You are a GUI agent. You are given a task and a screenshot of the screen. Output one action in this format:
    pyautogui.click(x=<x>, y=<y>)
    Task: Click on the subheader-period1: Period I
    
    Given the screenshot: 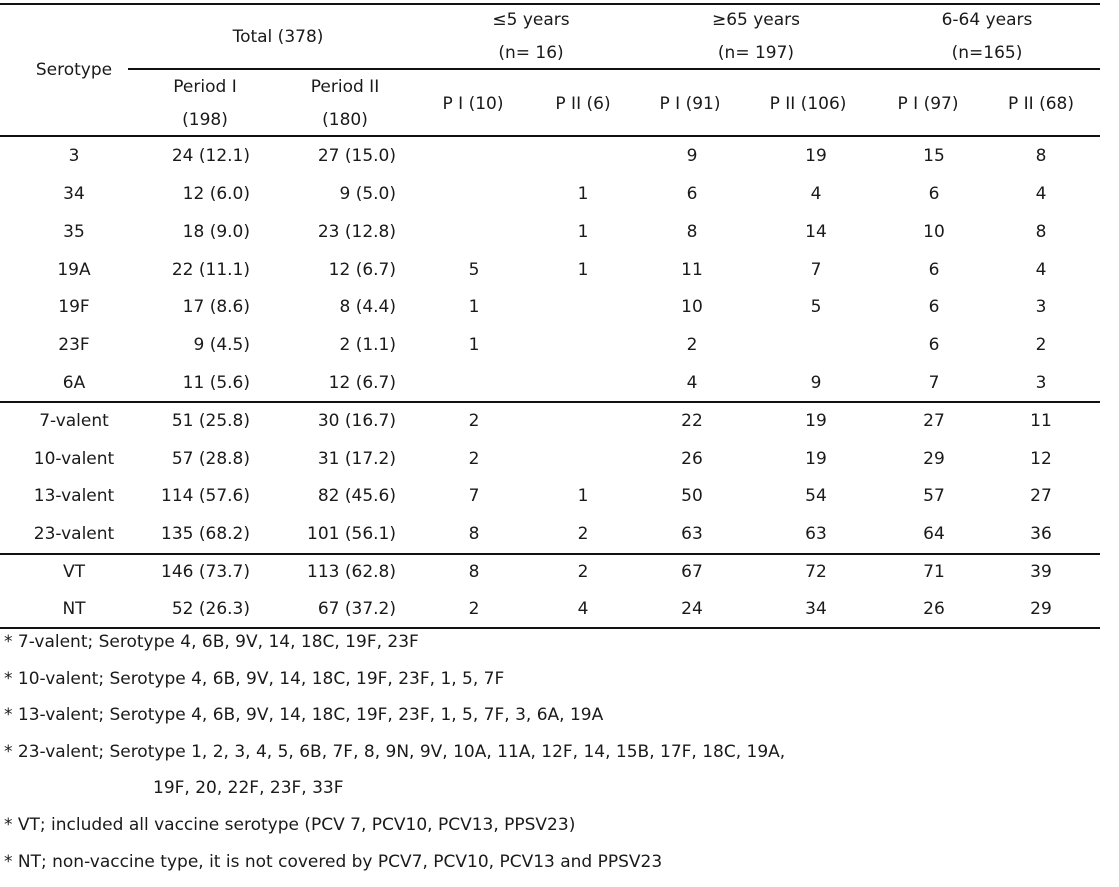 What is the action you would take?
    pyautogui.click(x=205, y=87)
    